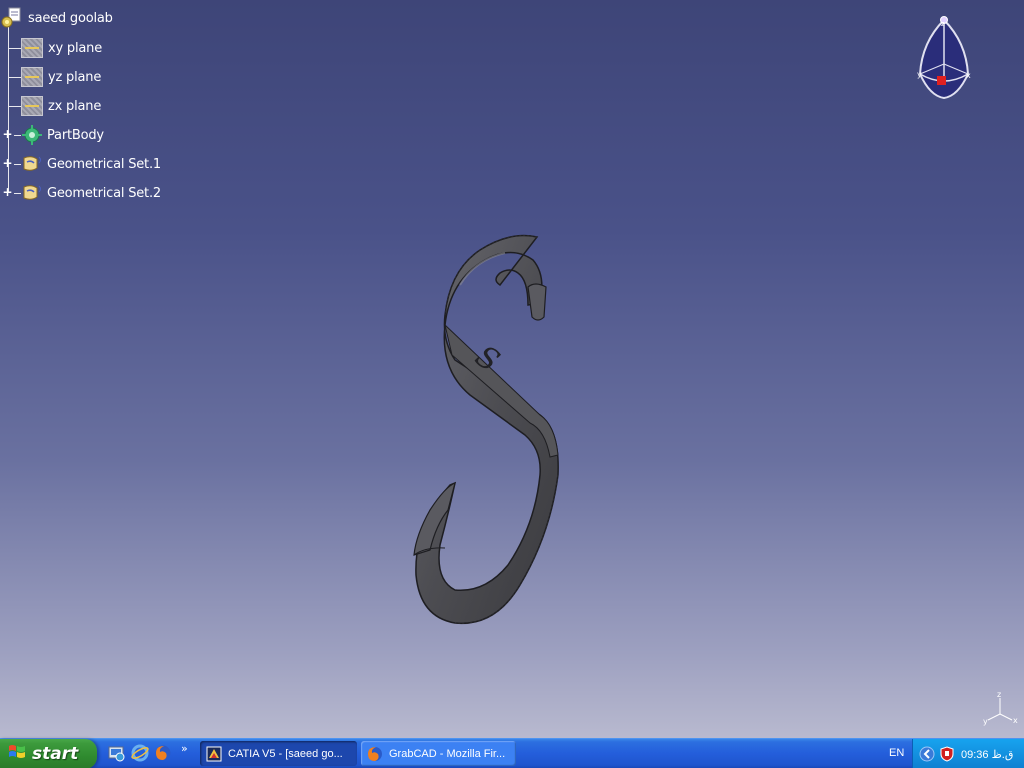  What do you see at coordinates (7, 163) in the screenshot?
I see `expand-geoset1-button: +` at bounding box center [7, 163].